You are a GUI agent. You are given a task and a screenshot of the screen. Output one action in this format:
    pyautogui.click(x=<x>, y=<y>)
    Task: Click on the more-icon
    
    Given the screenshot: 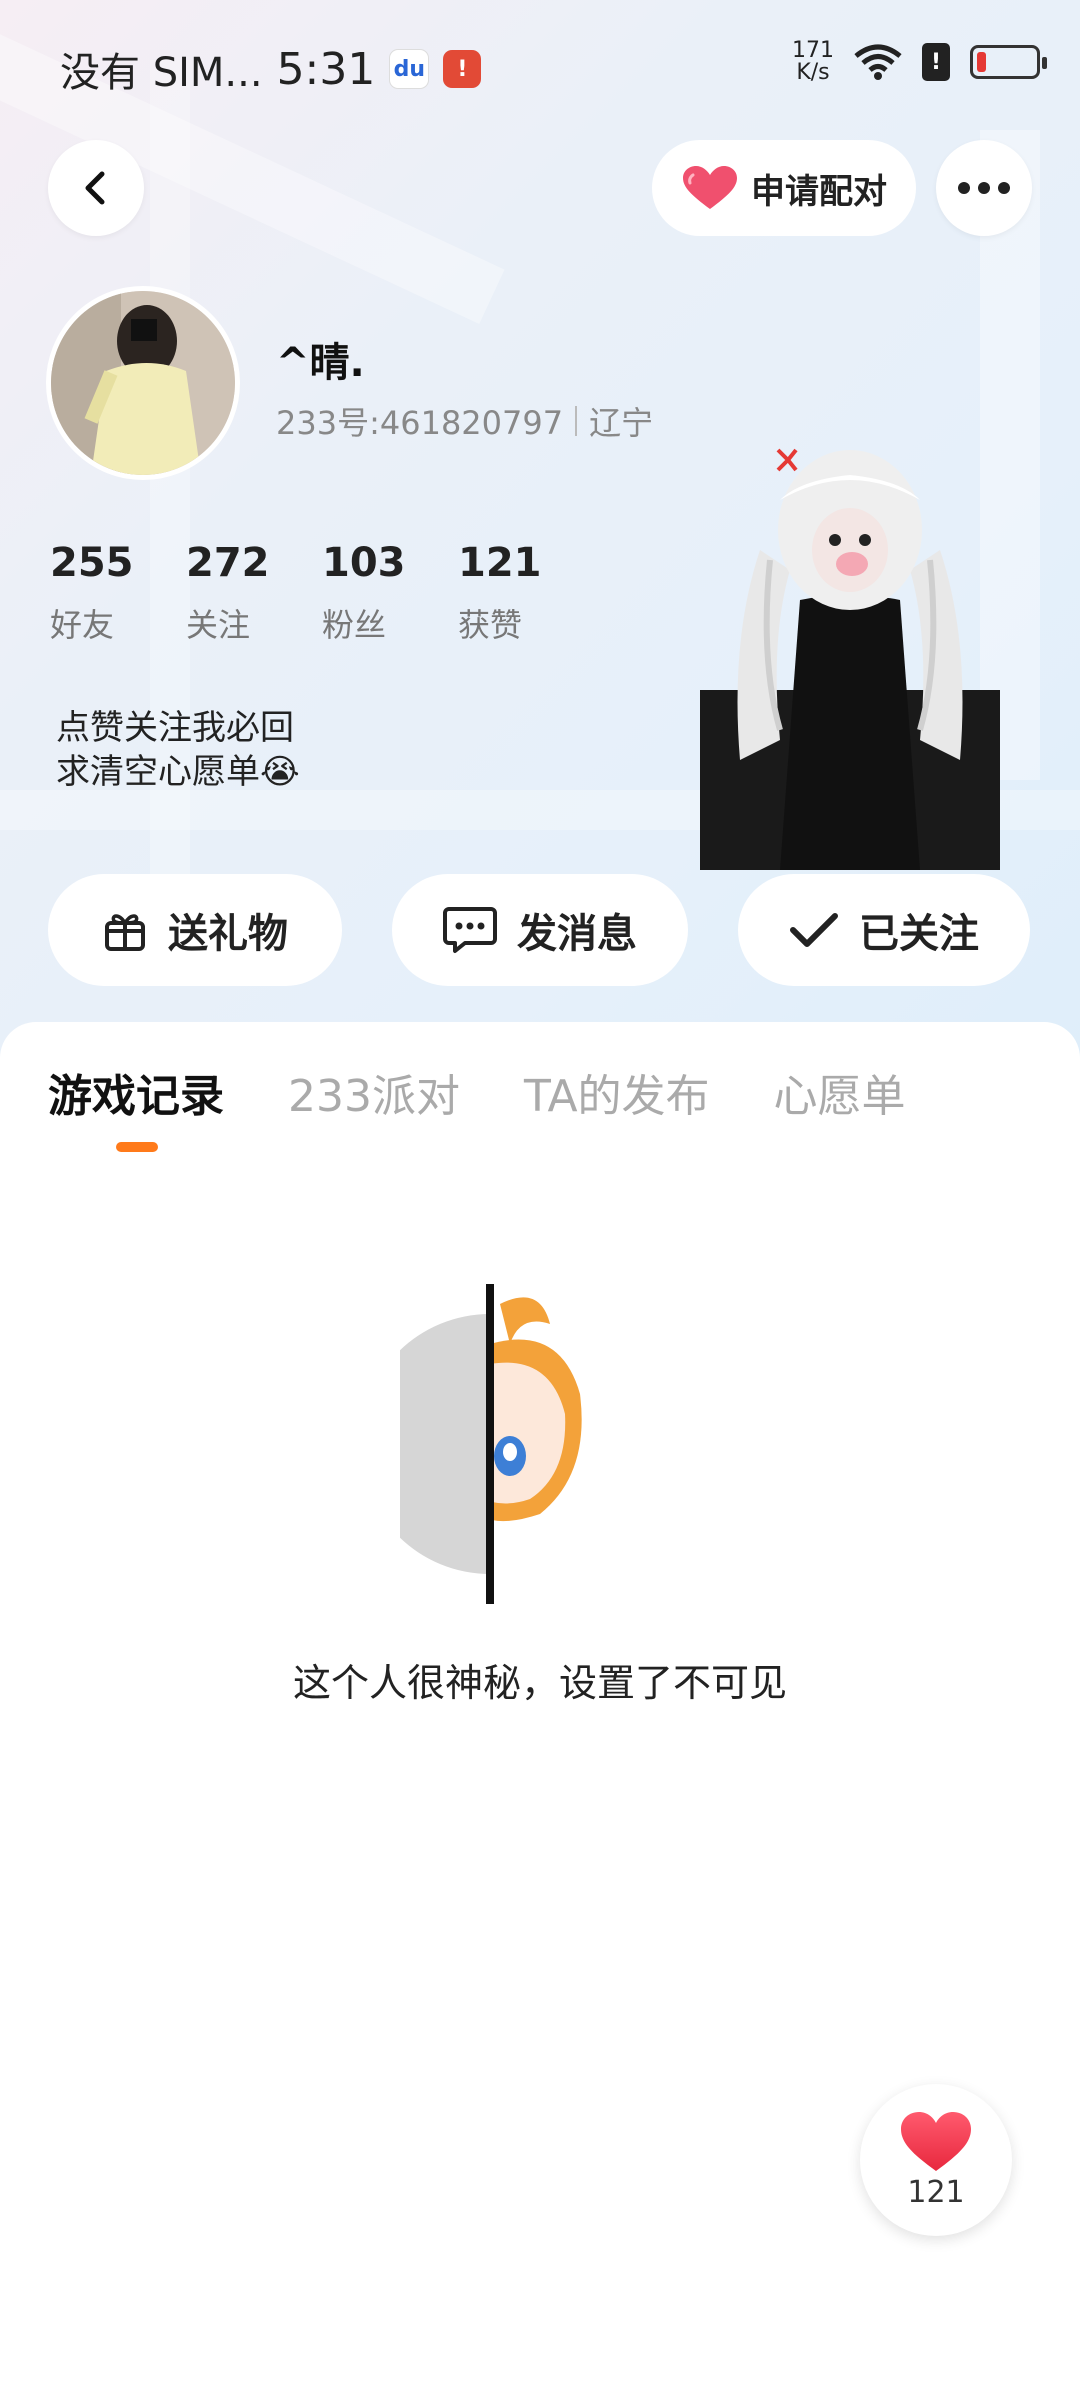 What is the action you would take?
    pyautogui.click(x=984, y=188)
    